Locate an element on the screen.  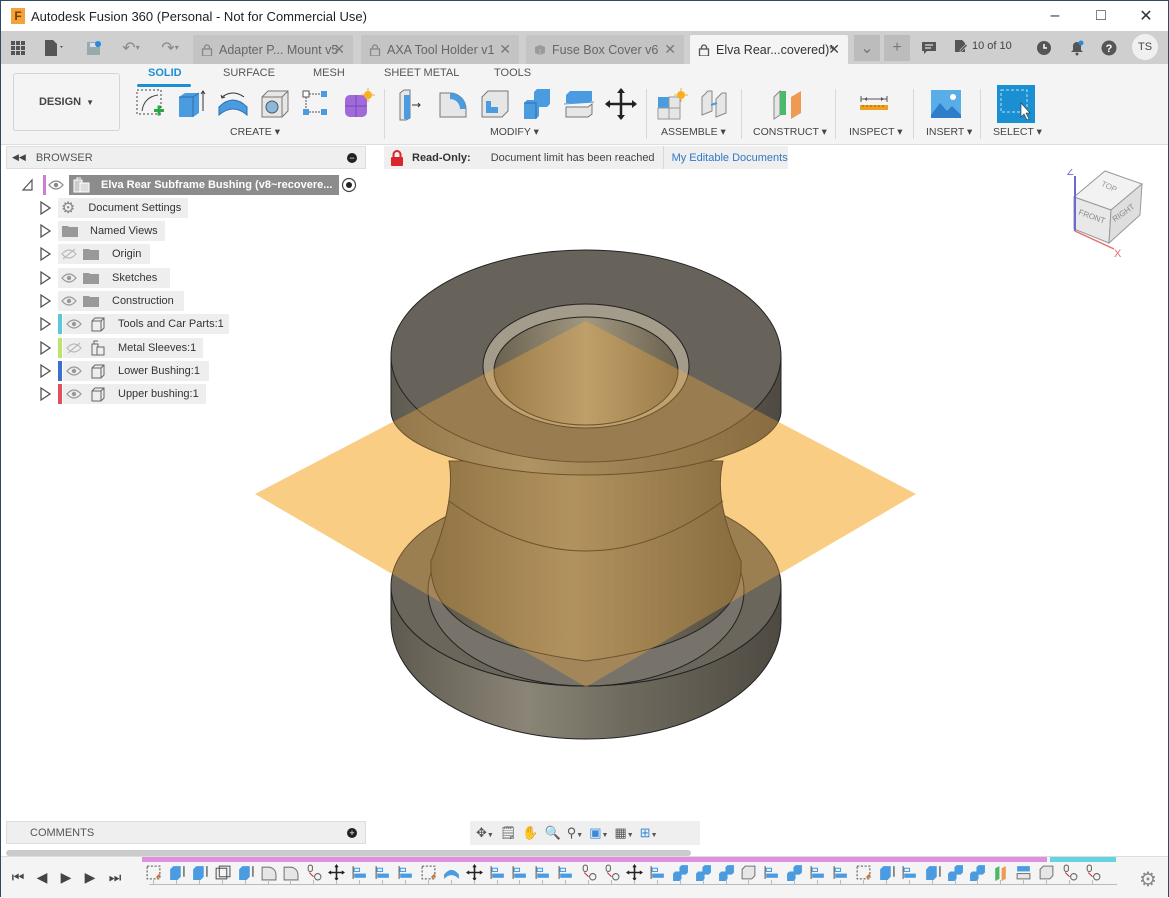
ribbon-tab-mesh: MESH is located at coordinates (329, 73).